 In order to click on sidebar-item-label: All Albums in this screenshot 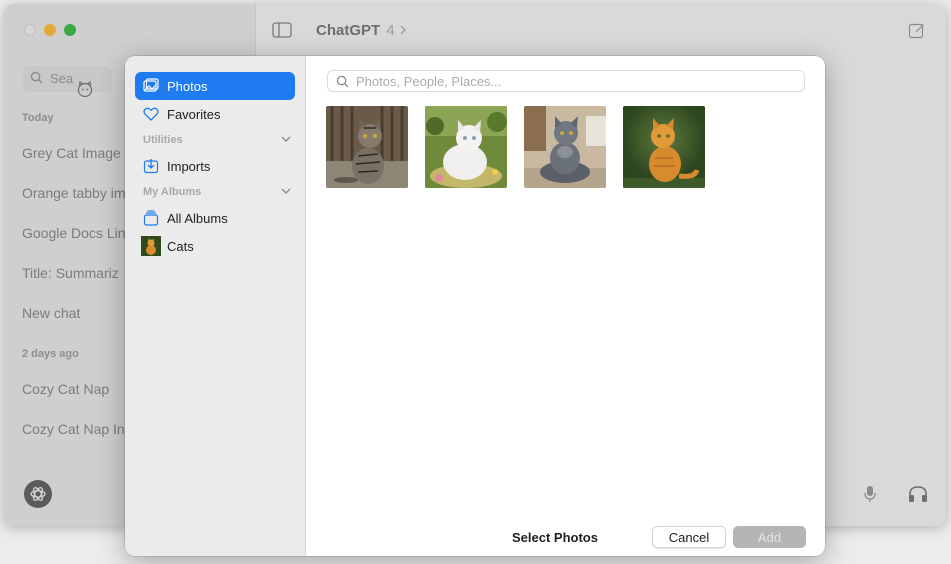, I will do `click(197, 218)`.